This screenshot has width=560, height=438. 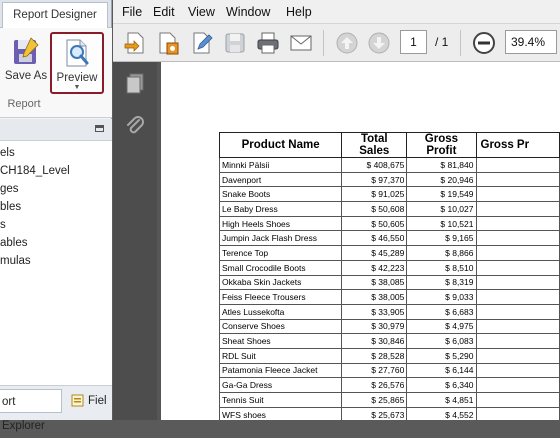 What do you see at coordinates (135, 43) in the screenshot?
I see `open-icon` at bounding box center [135, 43].